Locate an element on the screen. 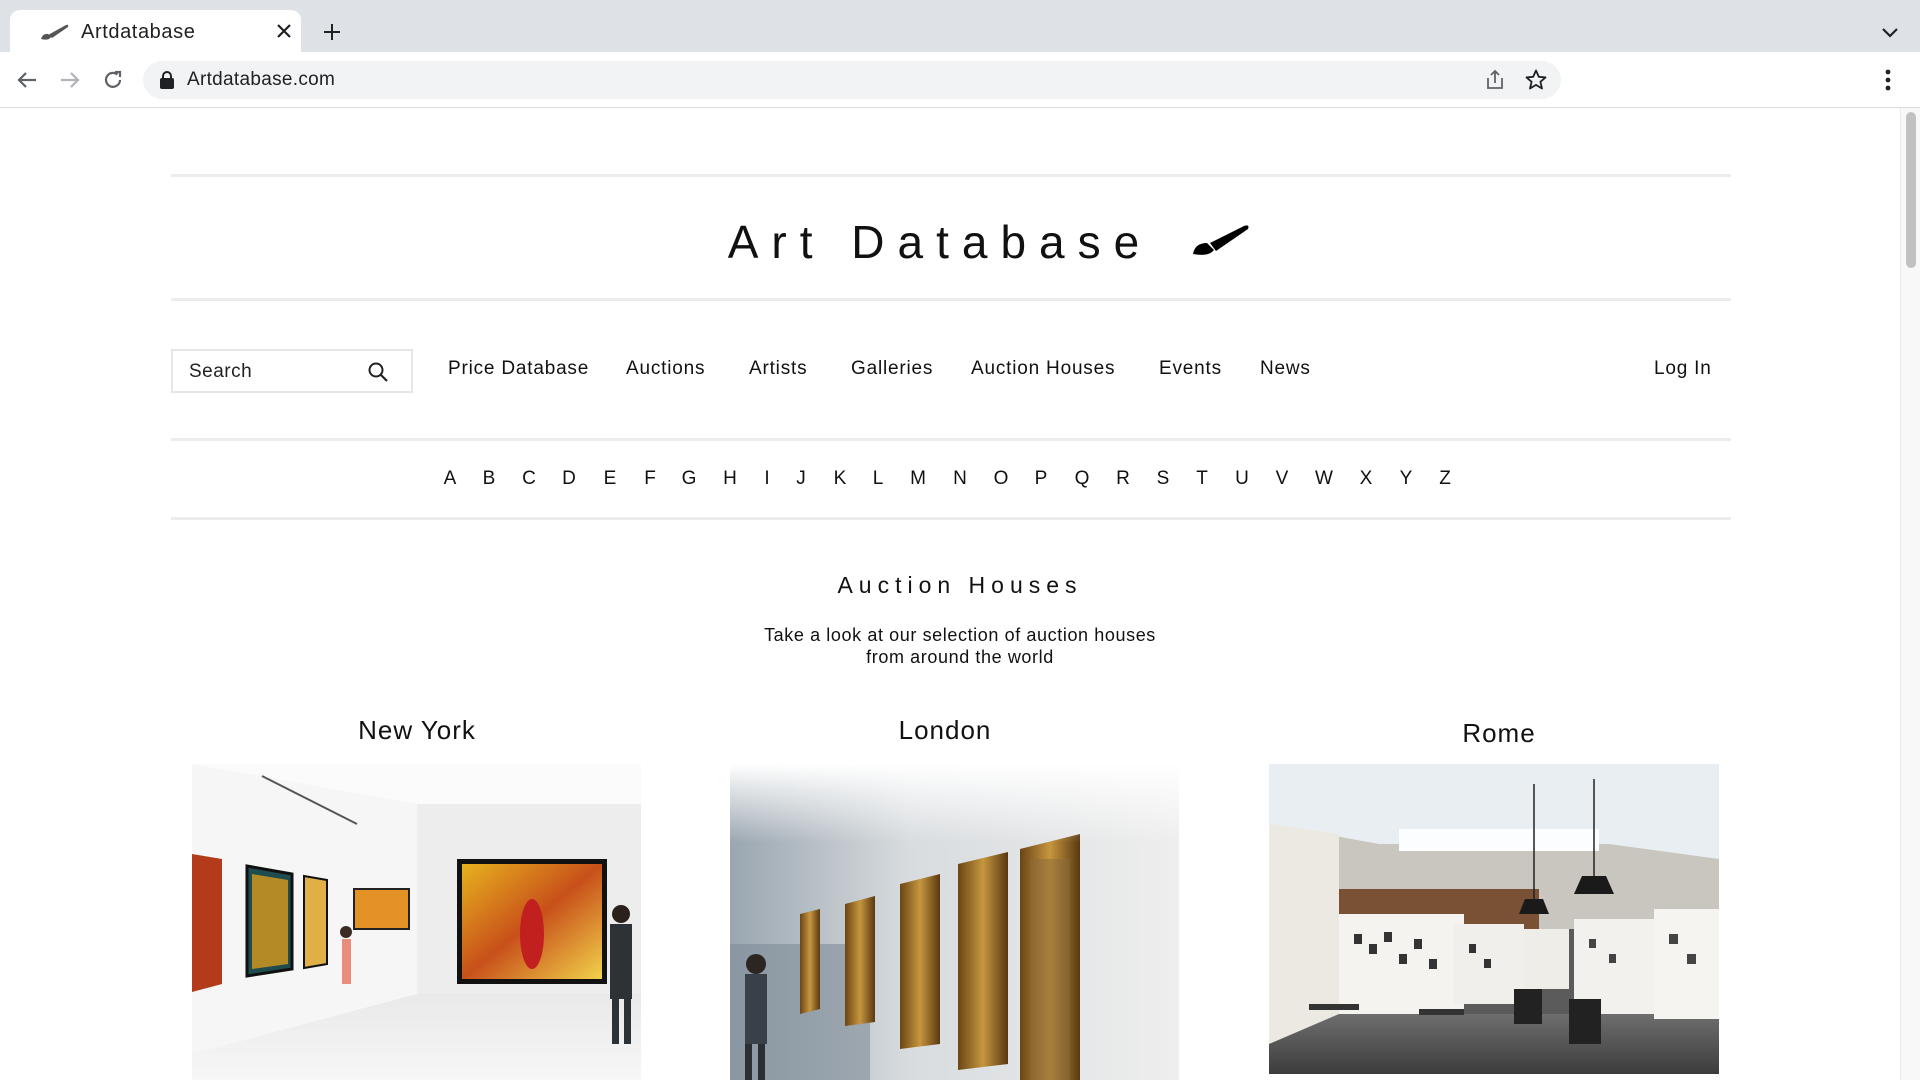 The height and width of the screenshot is (1080, 1920). reload-icon is located at coordinates (113, 80).